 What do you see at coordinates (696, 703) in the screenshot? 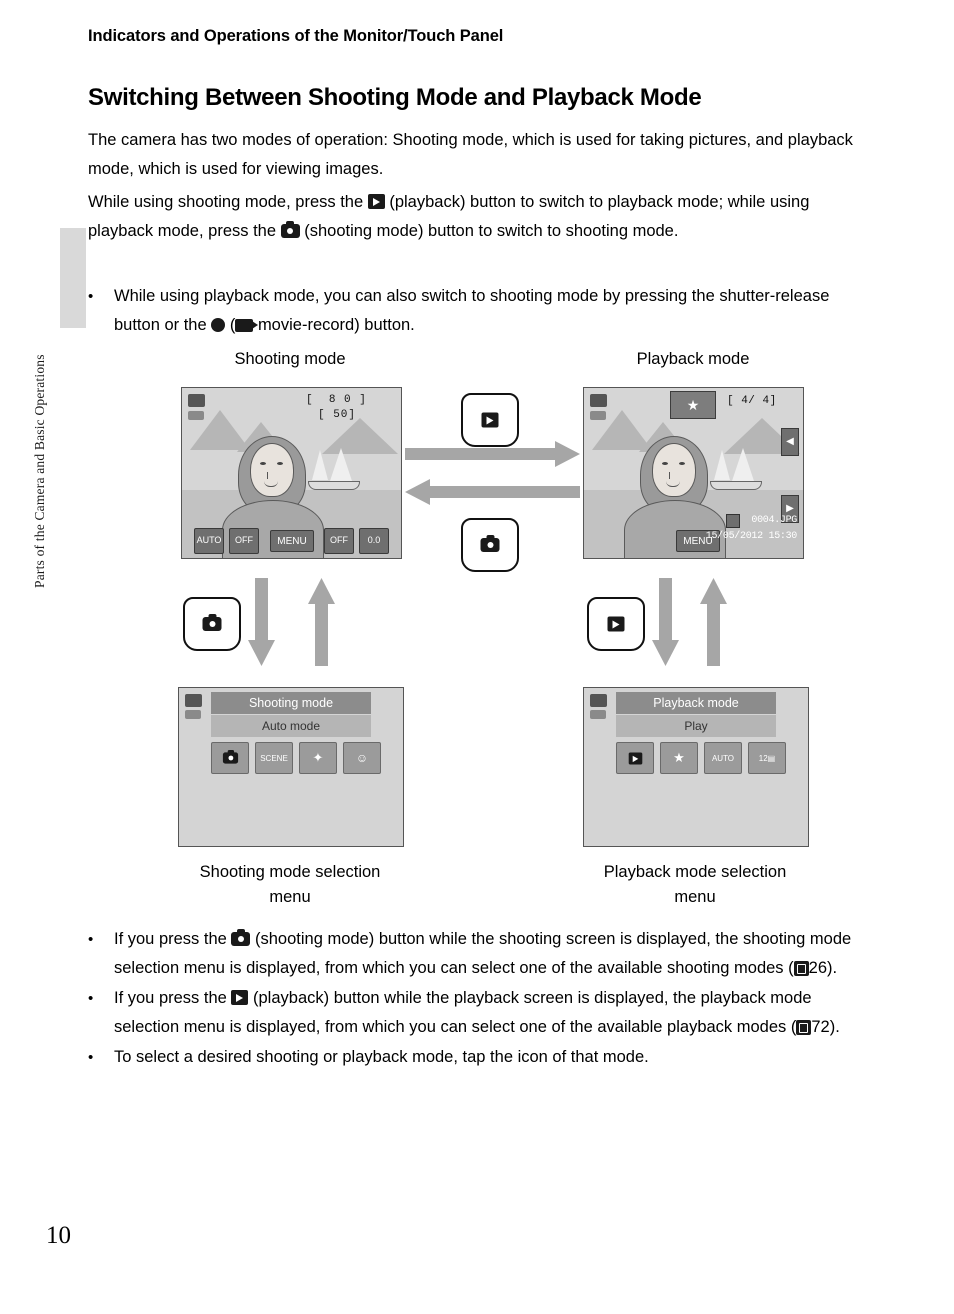
I see `menu-title-playback: Playback mode` at bounding box center [696, 703].